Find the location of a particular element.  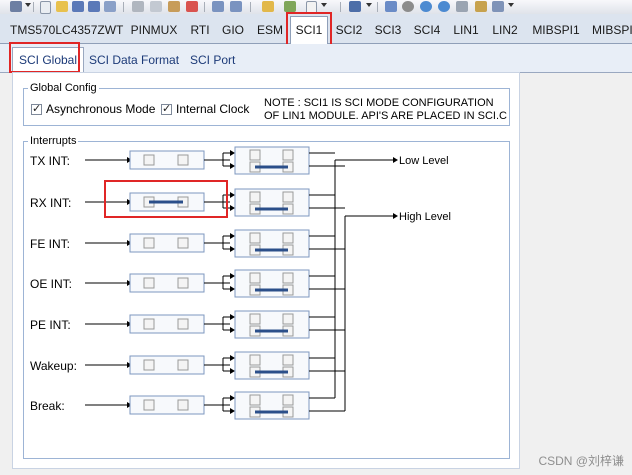

high-level-label: High Level is located at coordinates (425, 217).